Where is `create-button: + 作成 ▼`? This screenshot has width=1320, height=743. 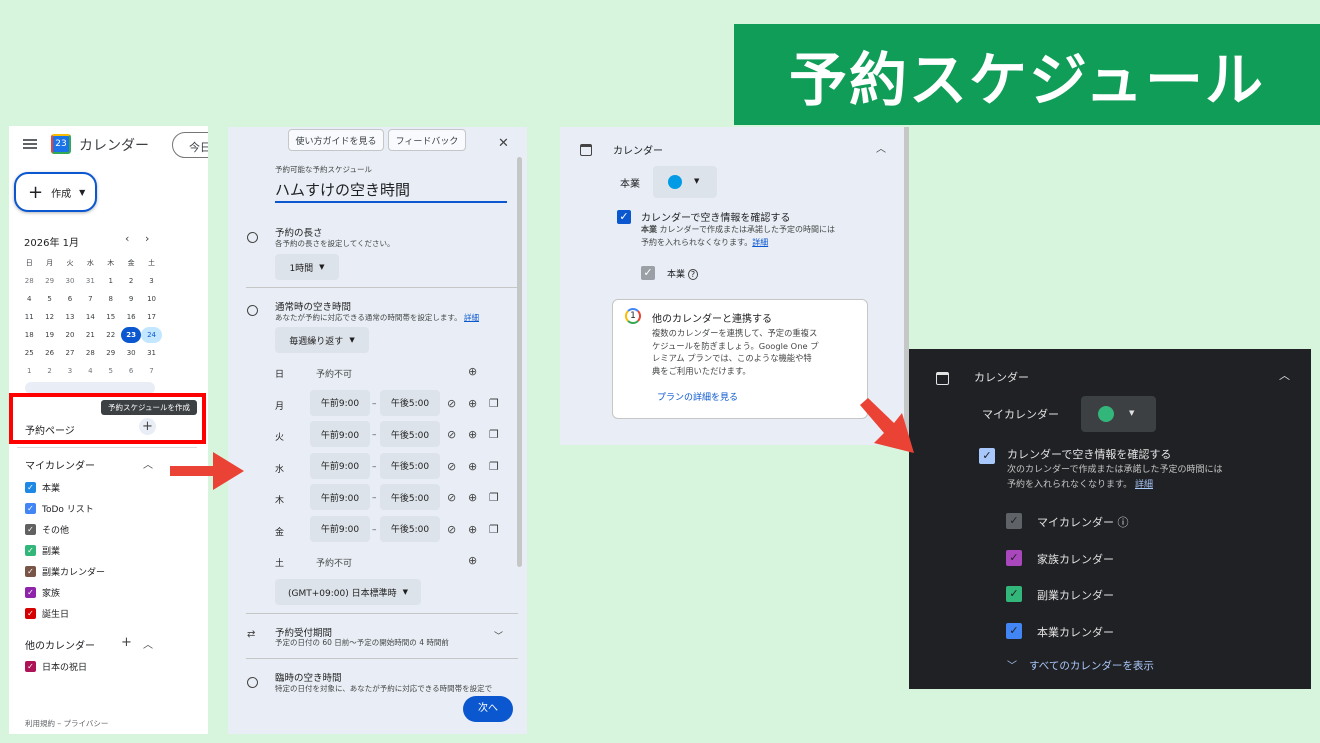 create-button: + 作成 ▼ is located at coordinates (55, 192).